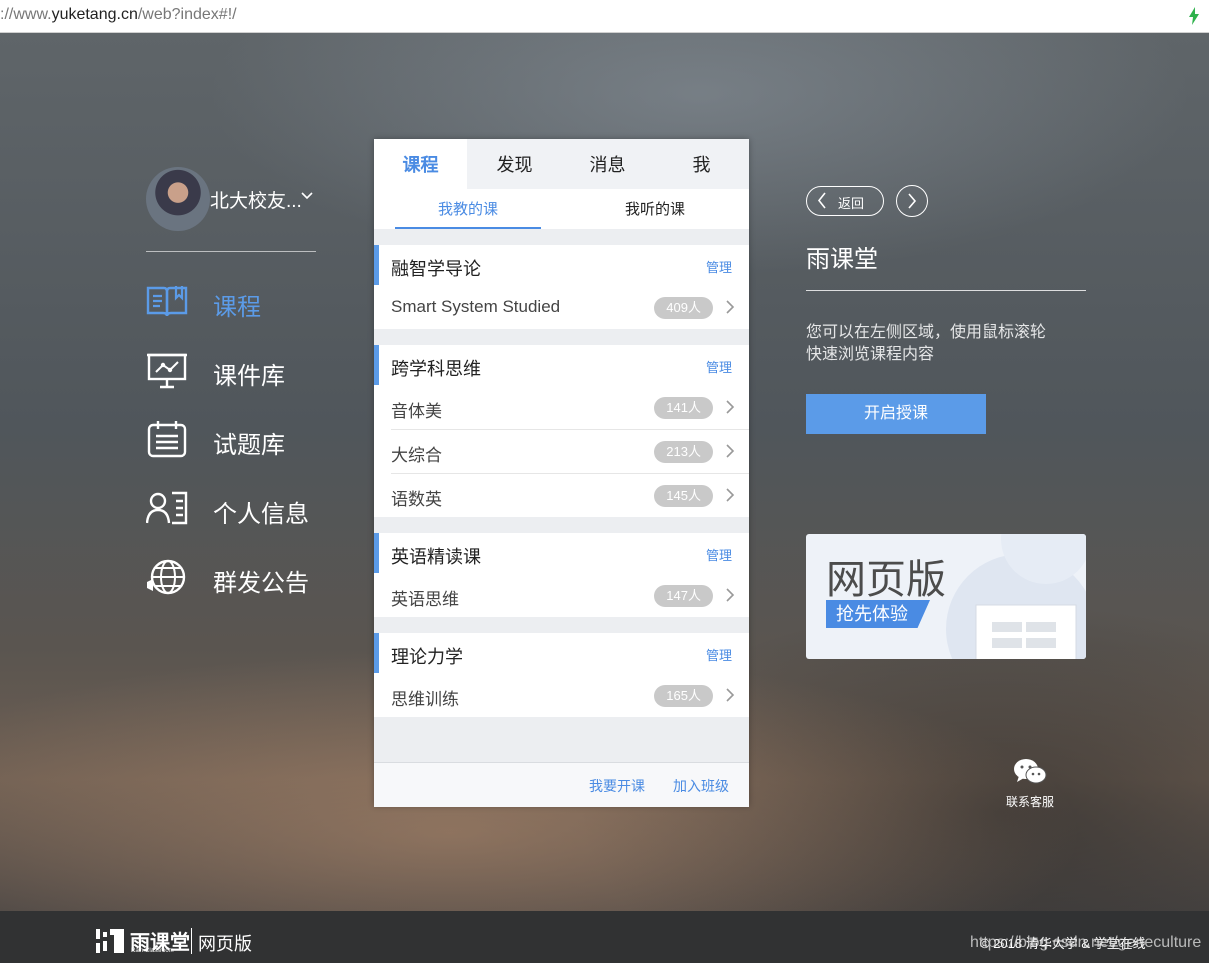 The height and width of the screenshot is (963, 1209). What do you see at coordinates (561, 595) in the screenshot?
I see `class-row: 英语思维 147人` at bounding box center [561, 595].